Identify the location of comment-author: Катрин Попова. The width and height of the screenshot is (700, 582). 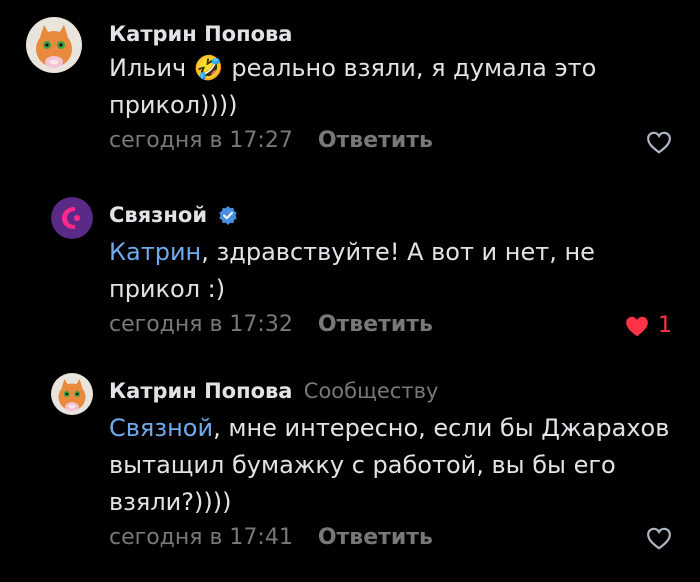
(200, 34).